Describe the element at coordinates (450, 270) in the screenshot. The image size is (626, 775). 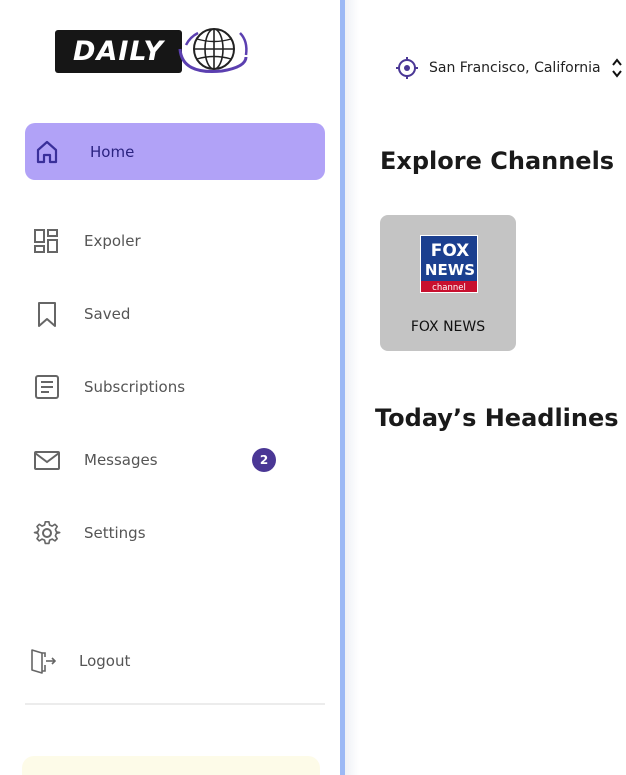
I see `fox-logo-line2: NEWS` at that location.